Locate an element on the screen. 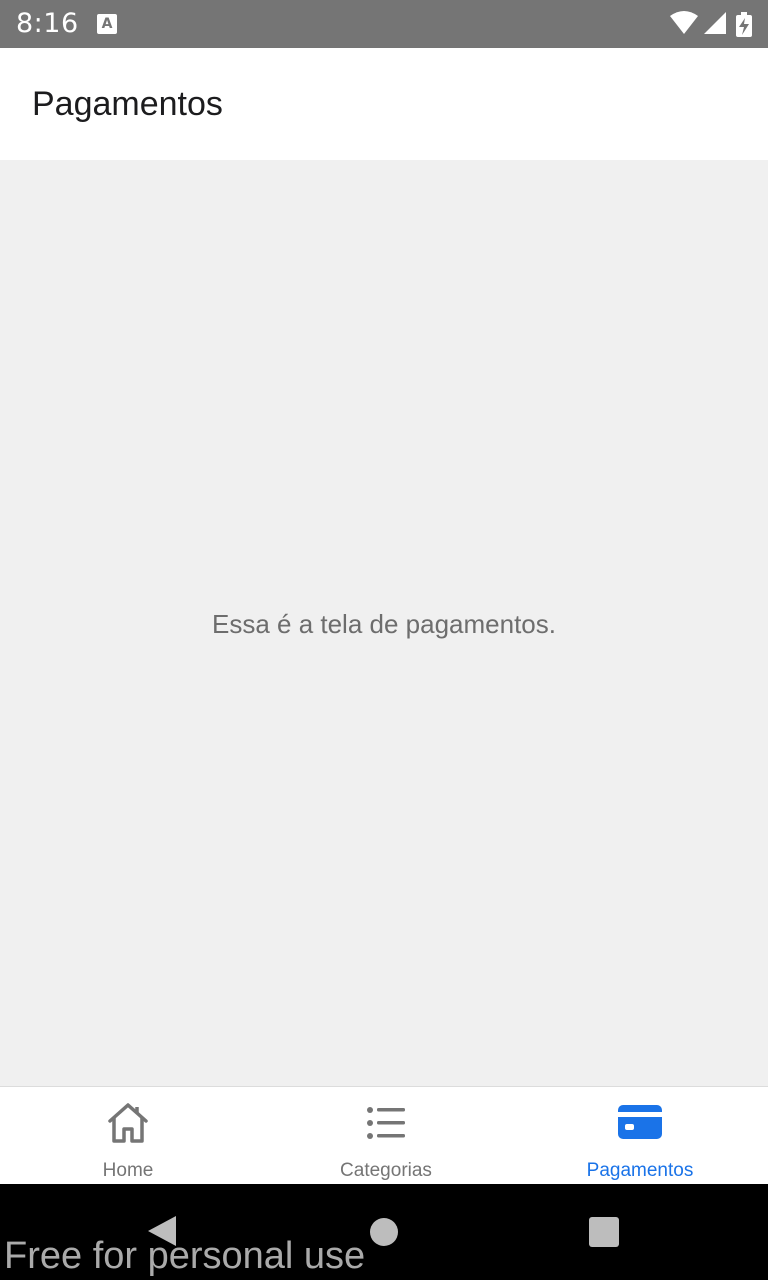 This screenshot has width=768, height=1280. tab-categorias-label: Categorias is located at coordinates (386, 1170).